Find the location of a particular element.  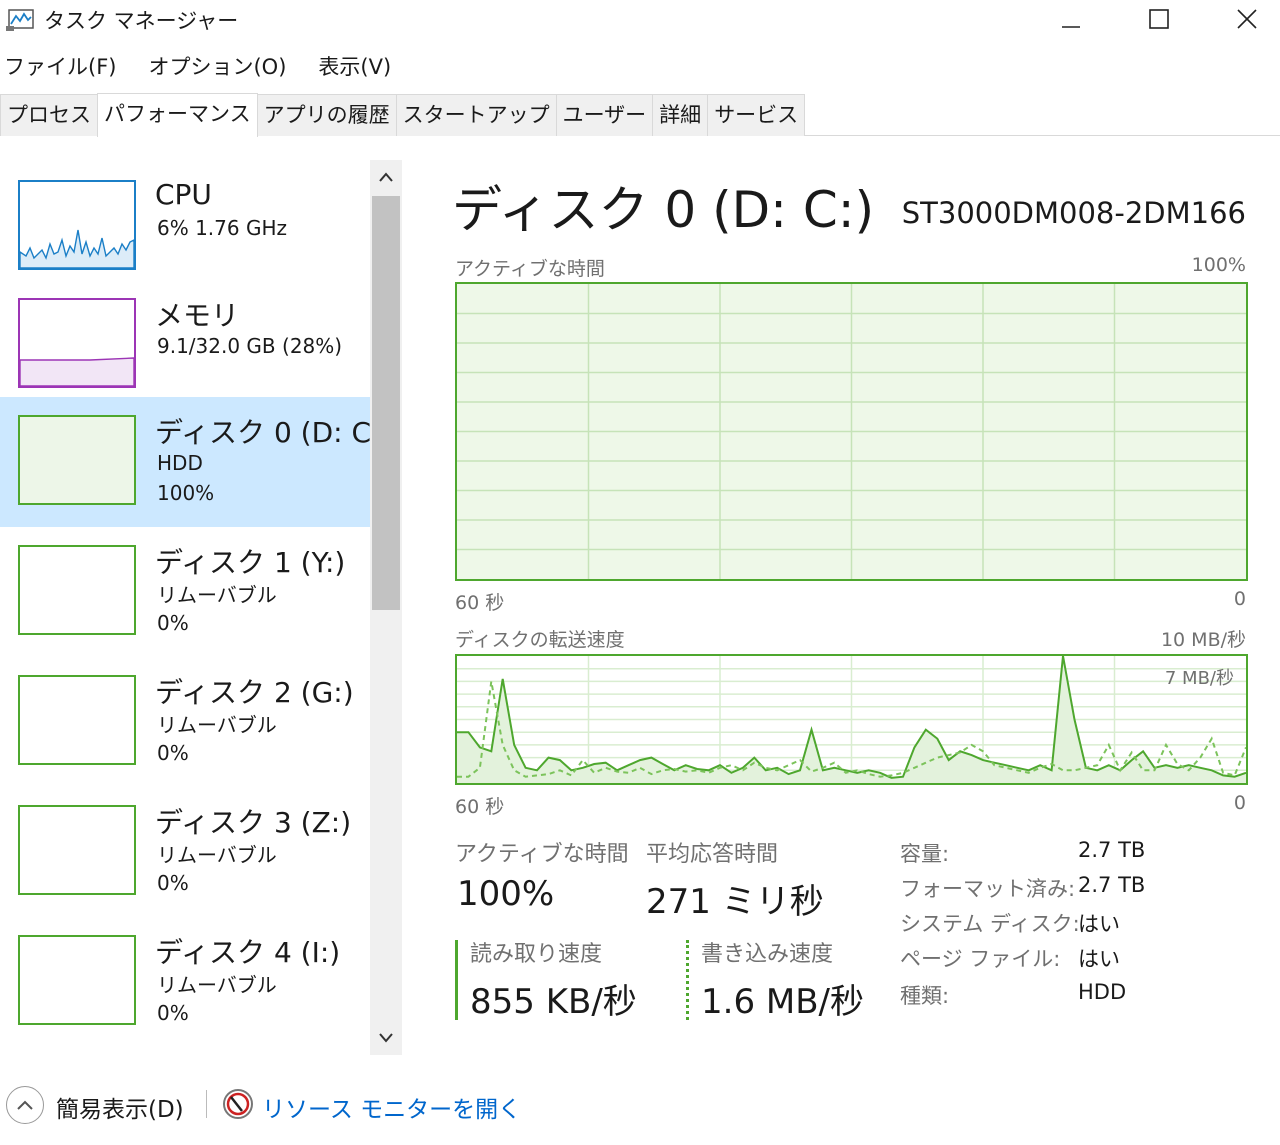

write-speed-value: 1.6 MB/秒 is located at coordinates (782, 1002).